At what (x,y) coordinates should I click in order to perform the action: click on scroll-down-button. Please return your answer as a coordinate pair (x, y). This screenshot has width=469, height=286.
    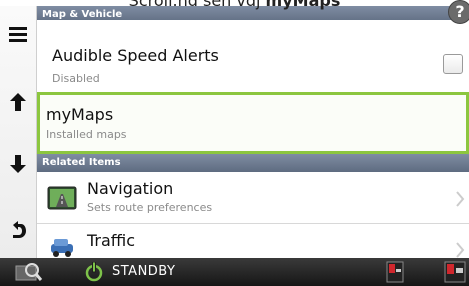
    Looking at the image, I should click on (18, 164).